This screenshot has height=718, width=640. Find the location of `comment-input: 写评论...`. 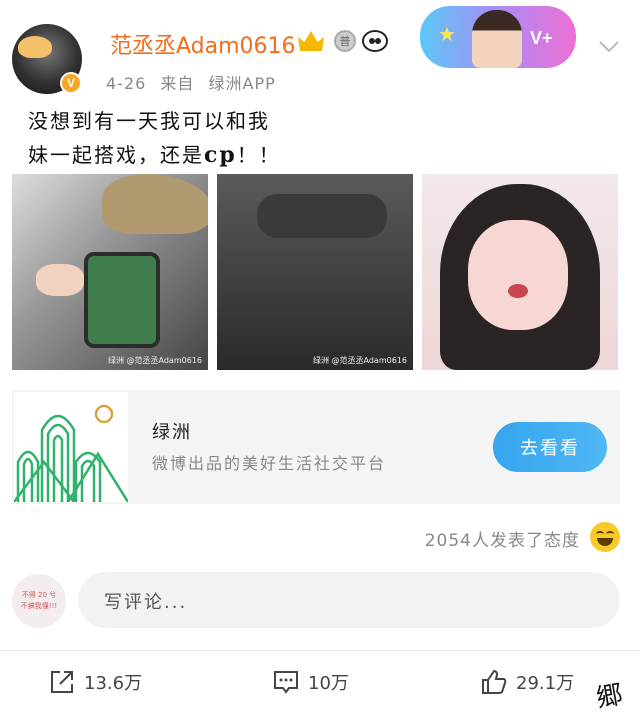

comment-input: 写评论... is located at coordinates (349, 600).